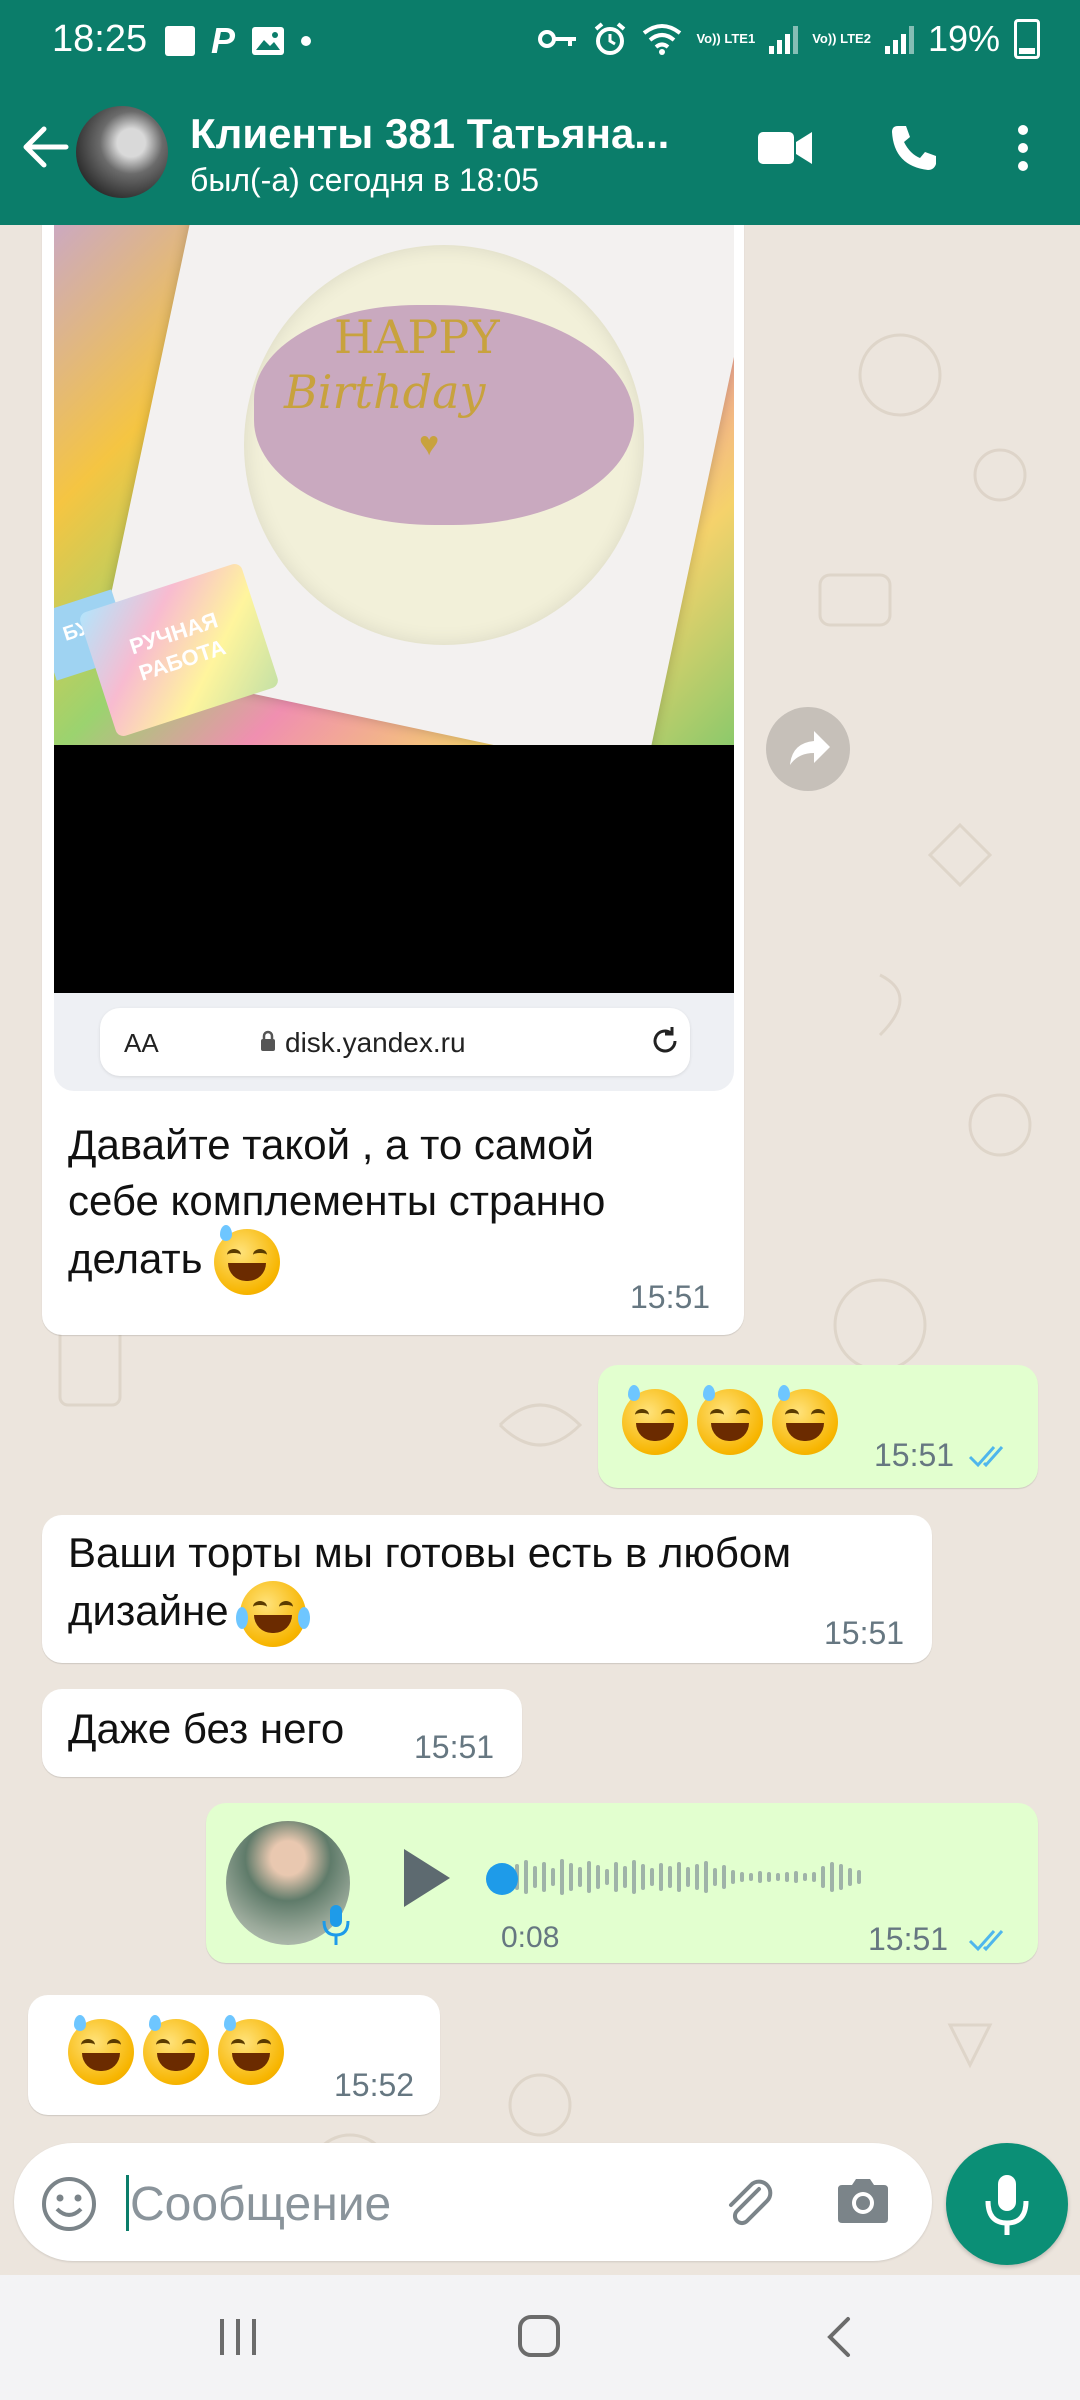 The height and width of the screenshot is (2400, 1080). What do you see at coordinates (375, 1042) in the screenshot?
I see `url-text: disk.yandex.ru` at bounding box center [375, 1042].